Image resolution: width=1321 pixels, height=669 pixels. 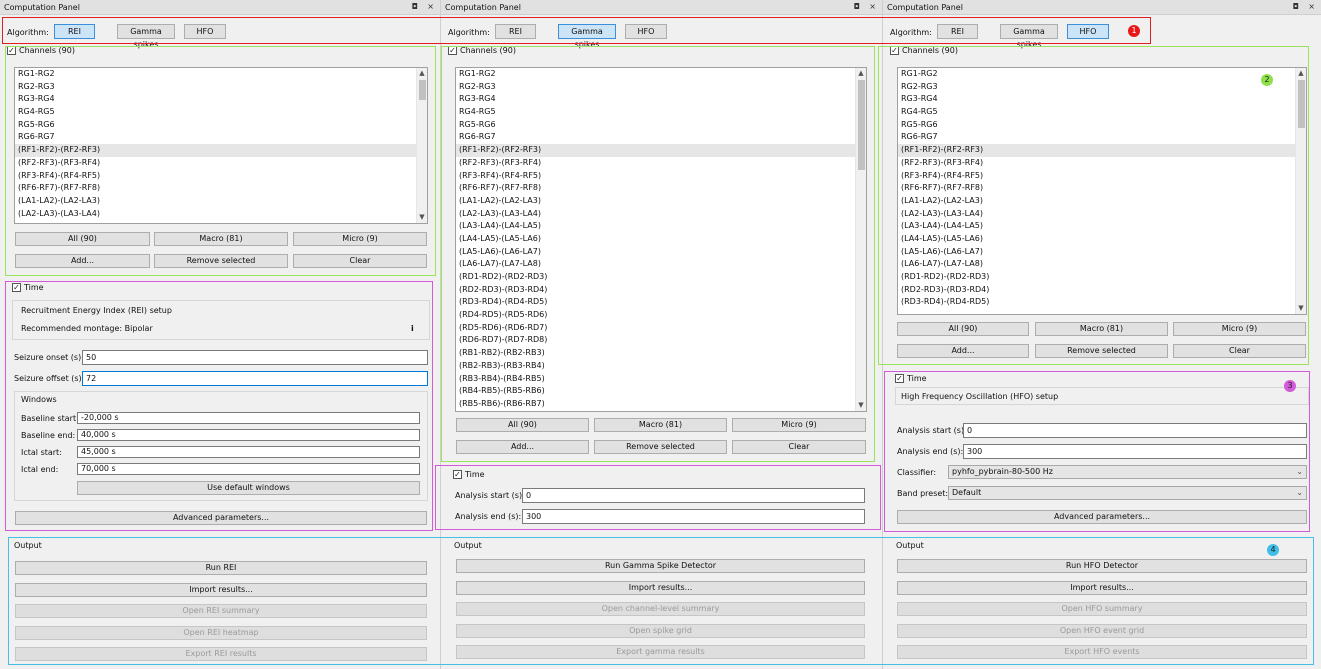 What do you see at coordinates (661, 366) in the screenshot?
I see `list-item: (RB2-RB3)-(RB3-RB4)` at bounding box center [661, 366].